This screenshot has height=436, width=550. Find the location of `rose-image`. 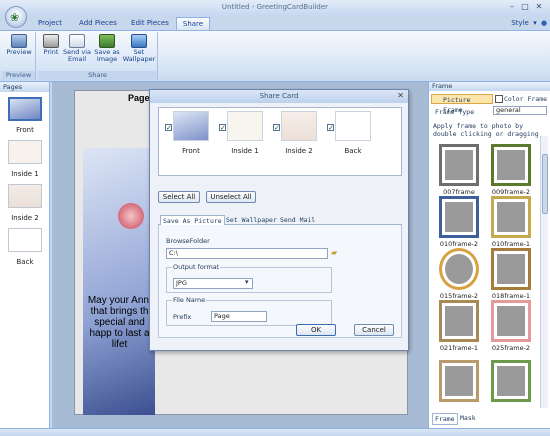

rose-image is located at coordinates (131, 216).